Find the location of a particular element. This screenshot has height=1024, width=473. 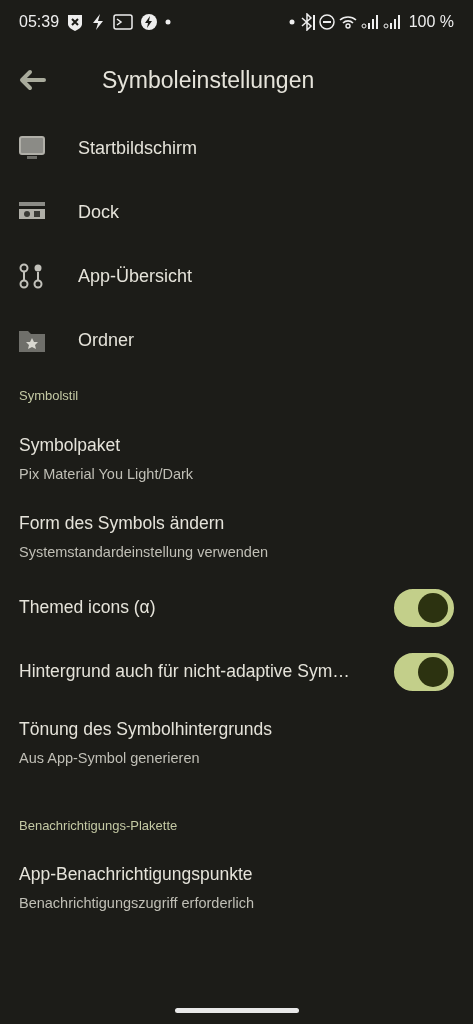

lightning-icon is located at coordinates (98, 22).